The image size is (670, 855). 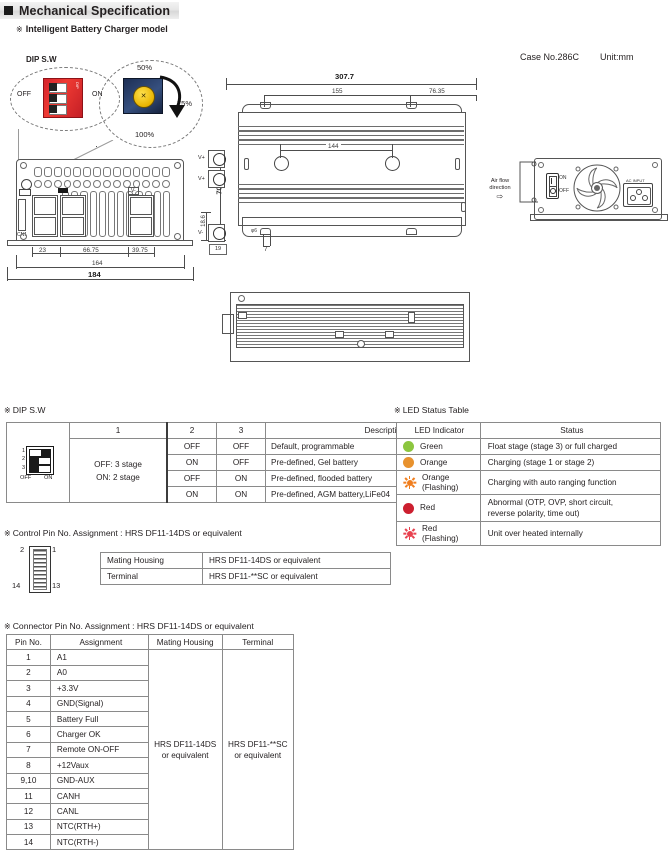 I want to click on dip-col-2-header: 2, so click(x=191, y=430).